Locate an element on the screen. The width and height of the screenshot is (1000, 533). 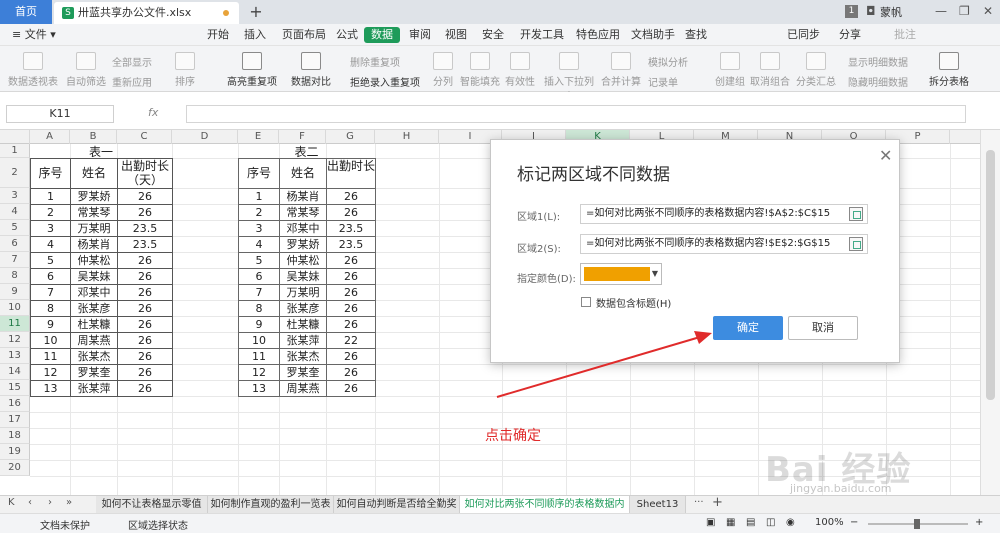
table2-cell: 万某明 is located at coordinates (303, 292).